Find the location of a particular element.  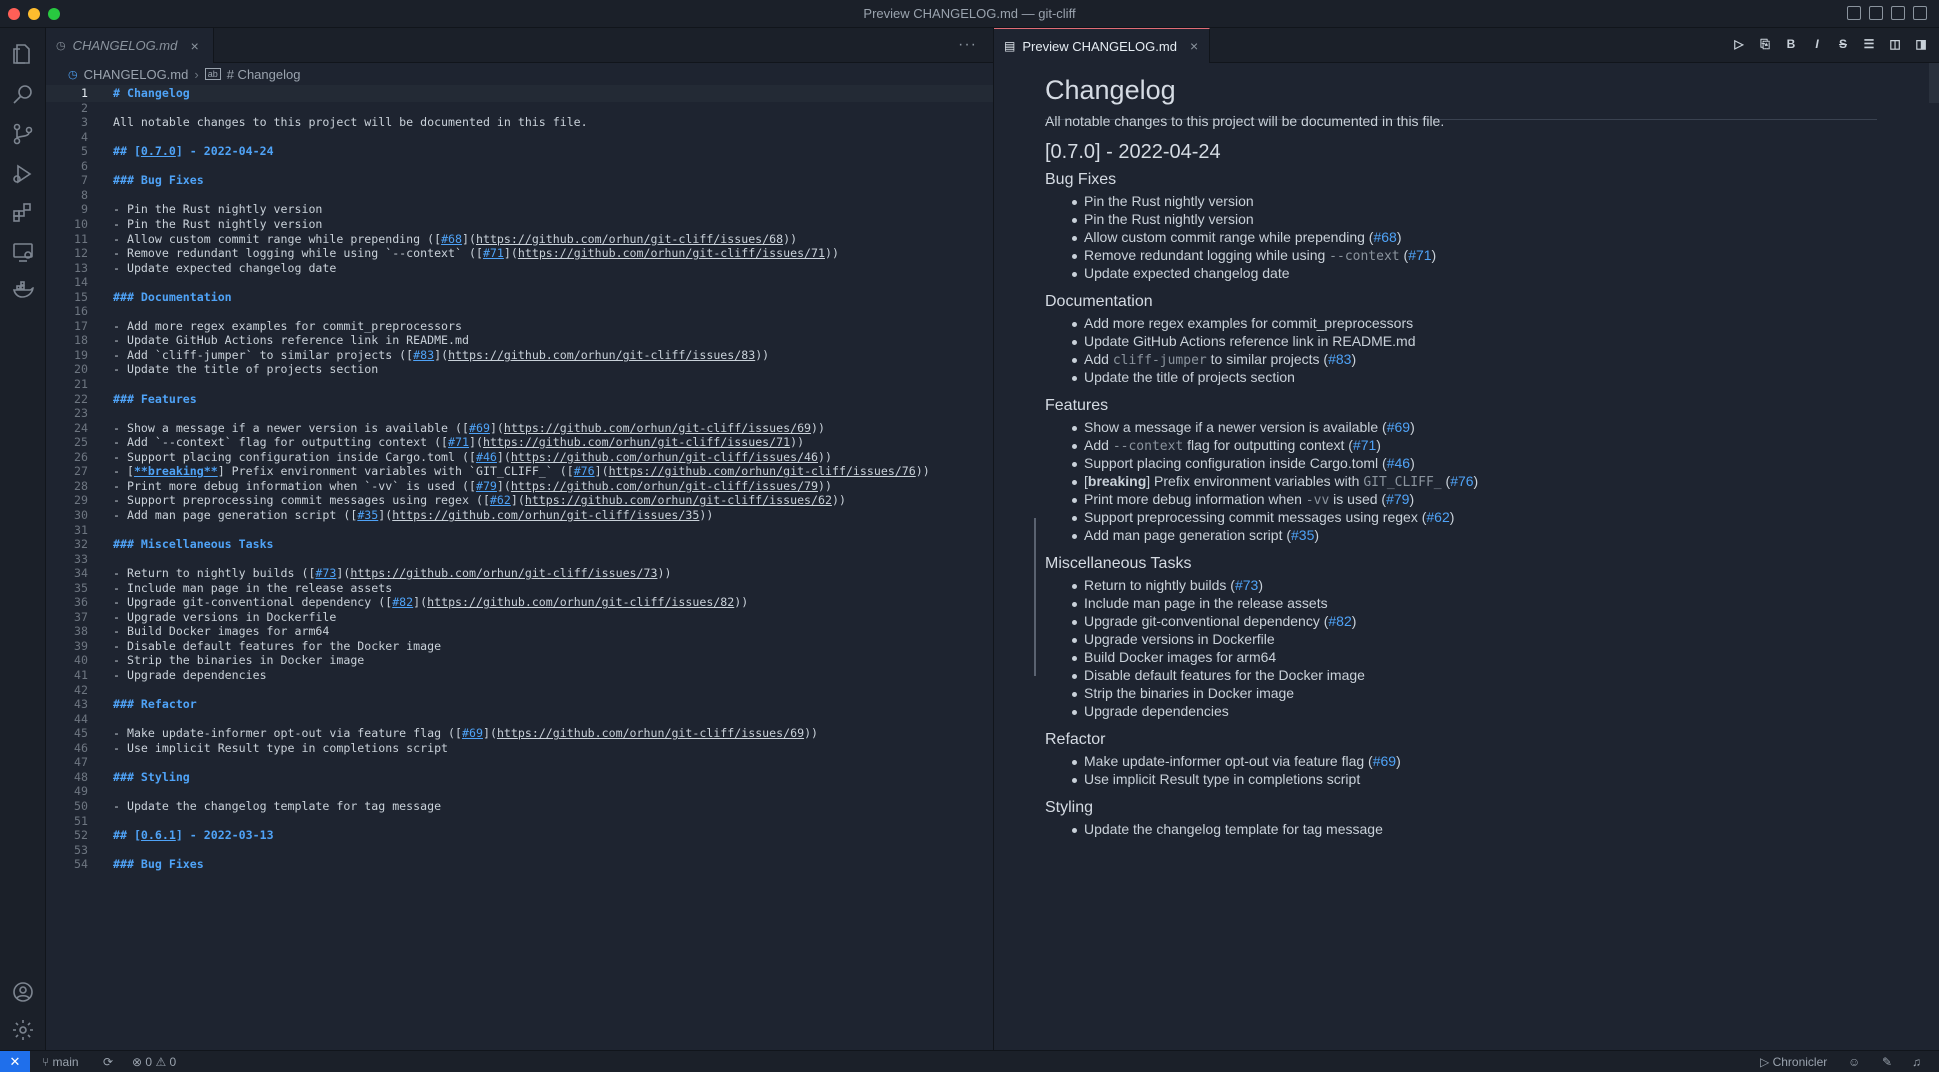

run-debug-icon is located at coordinates (23, 174).